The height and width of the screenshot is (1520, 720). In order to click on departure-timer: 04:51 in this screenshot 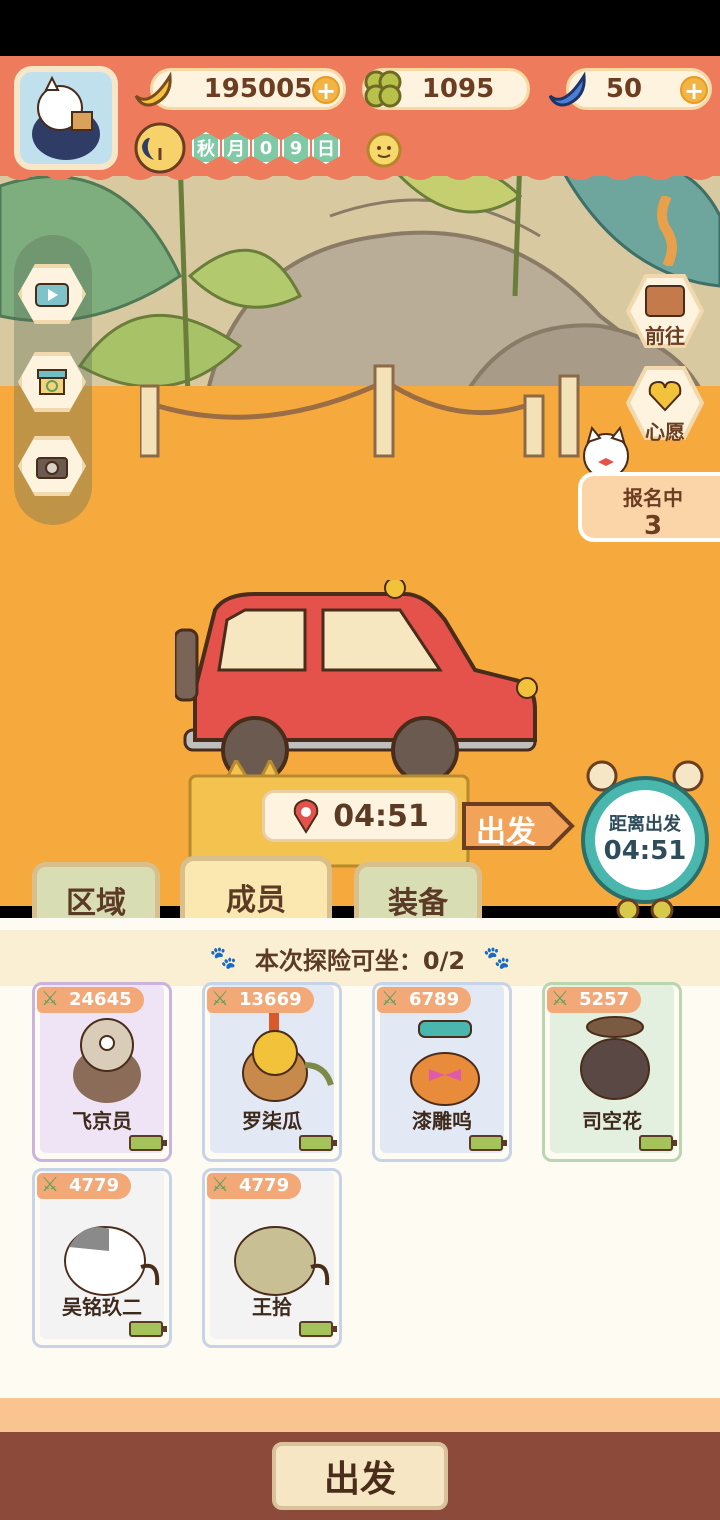, I will do `click(360, 816)`.